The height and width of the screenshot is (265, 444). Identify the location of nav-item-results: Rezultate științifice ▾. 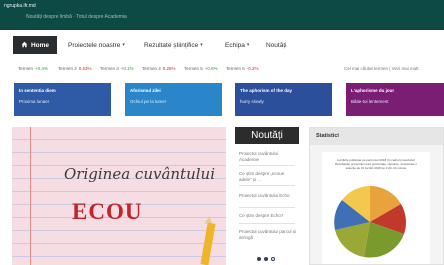
(173, 45).